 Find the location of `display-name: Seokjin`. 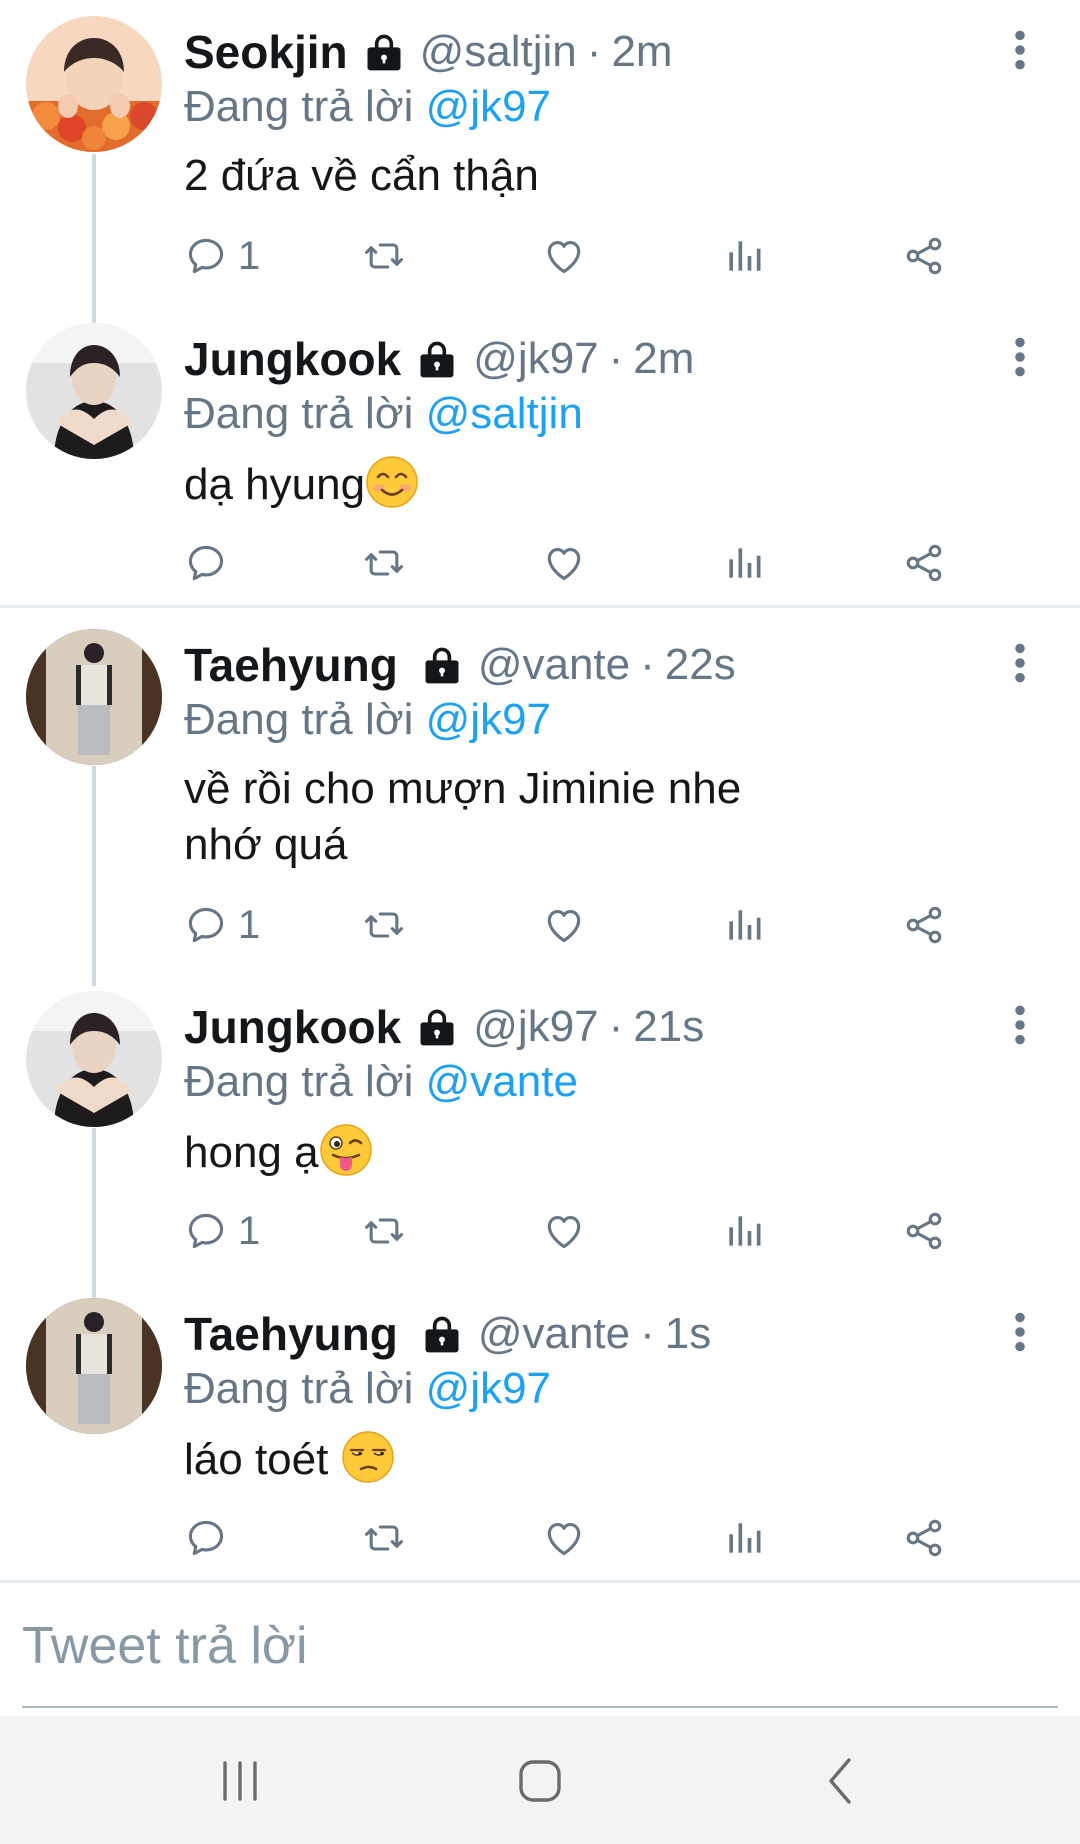

display-name: Seokjin is located at coordinates (266, 52).